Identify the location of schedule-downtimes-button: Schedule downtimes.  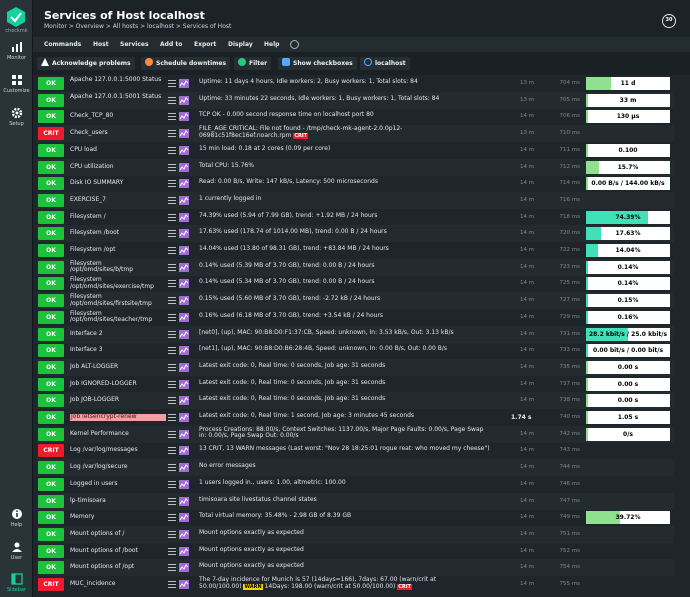
(186, 63).